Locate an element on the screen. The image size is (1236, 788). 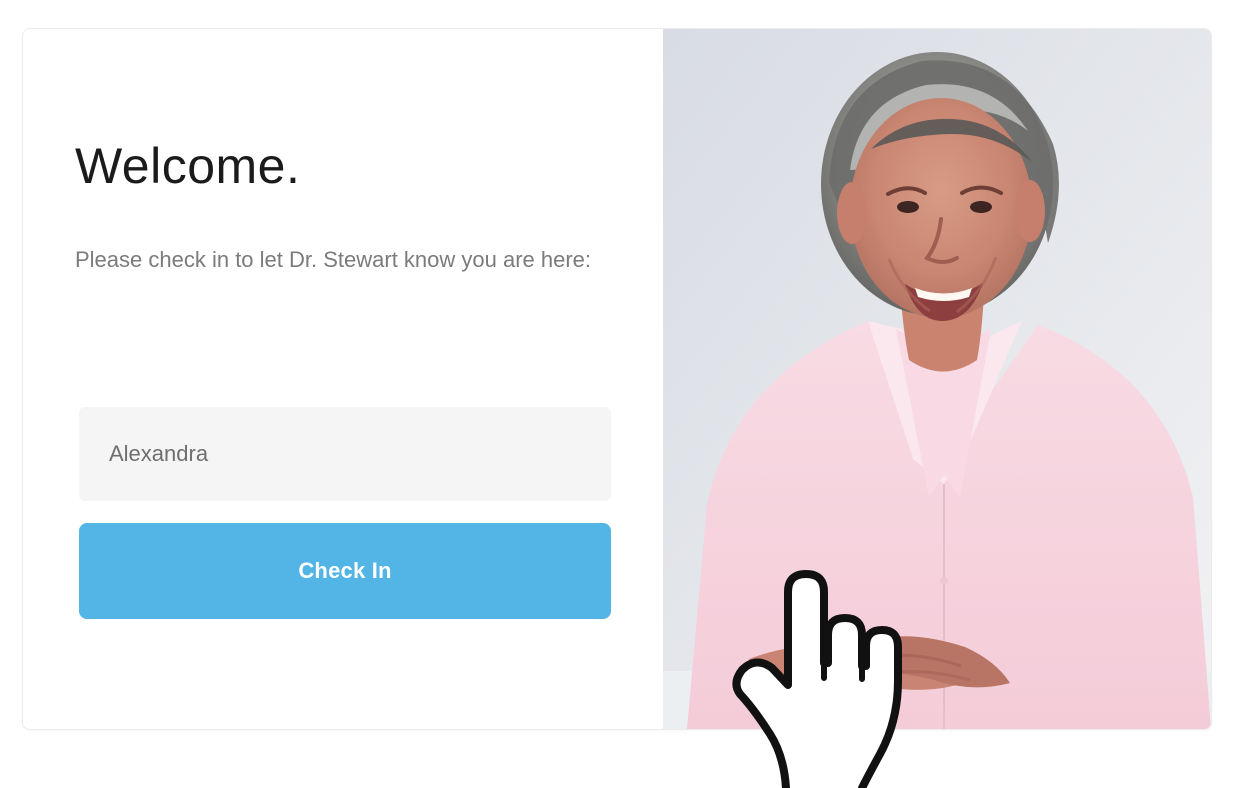
welcome-title: Welcome. is located at coordinates (188, 166).